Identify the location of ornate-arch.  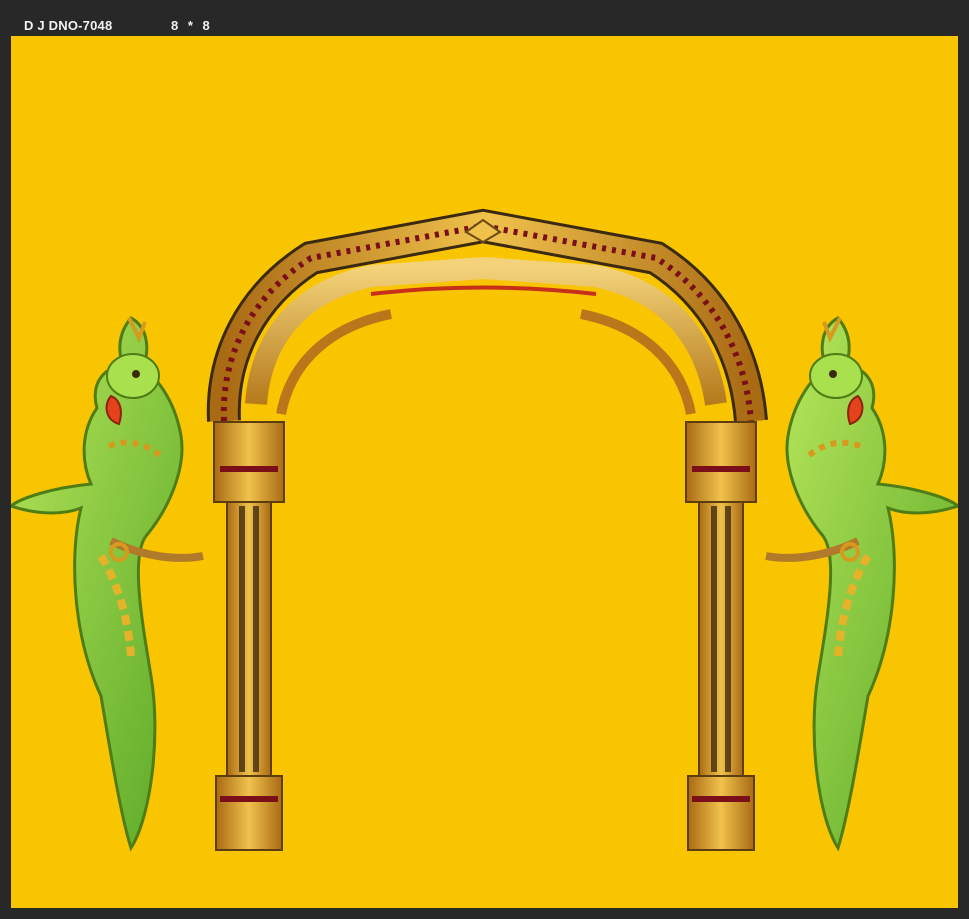
(487, 315).